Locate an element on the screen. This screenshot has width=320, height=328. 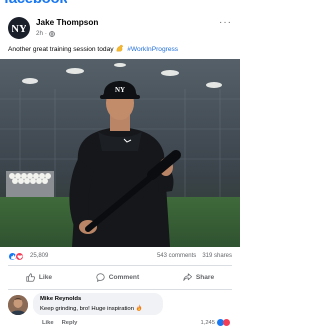
comment-count: 543 comments is located at coordinates (176, 256).